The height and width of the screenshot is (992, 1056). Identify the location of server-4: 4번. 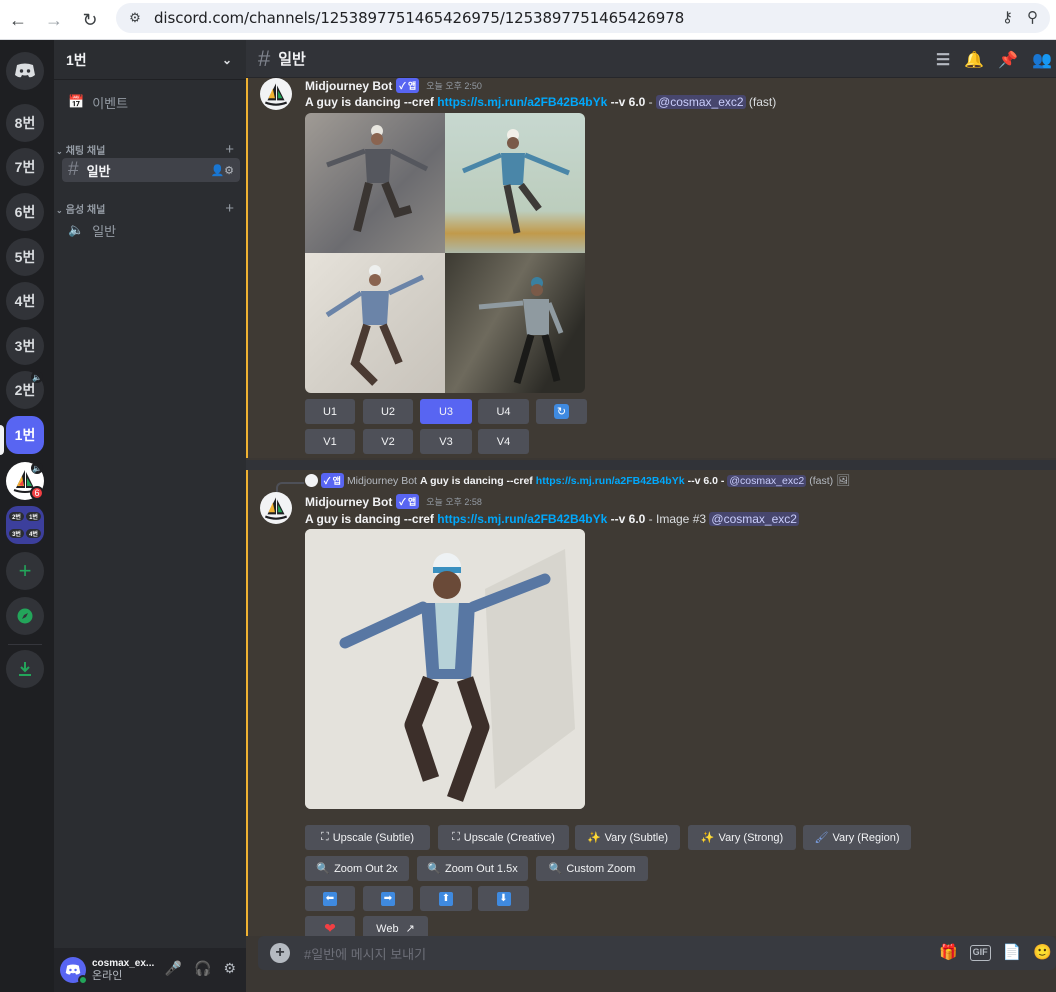
(25, 301).